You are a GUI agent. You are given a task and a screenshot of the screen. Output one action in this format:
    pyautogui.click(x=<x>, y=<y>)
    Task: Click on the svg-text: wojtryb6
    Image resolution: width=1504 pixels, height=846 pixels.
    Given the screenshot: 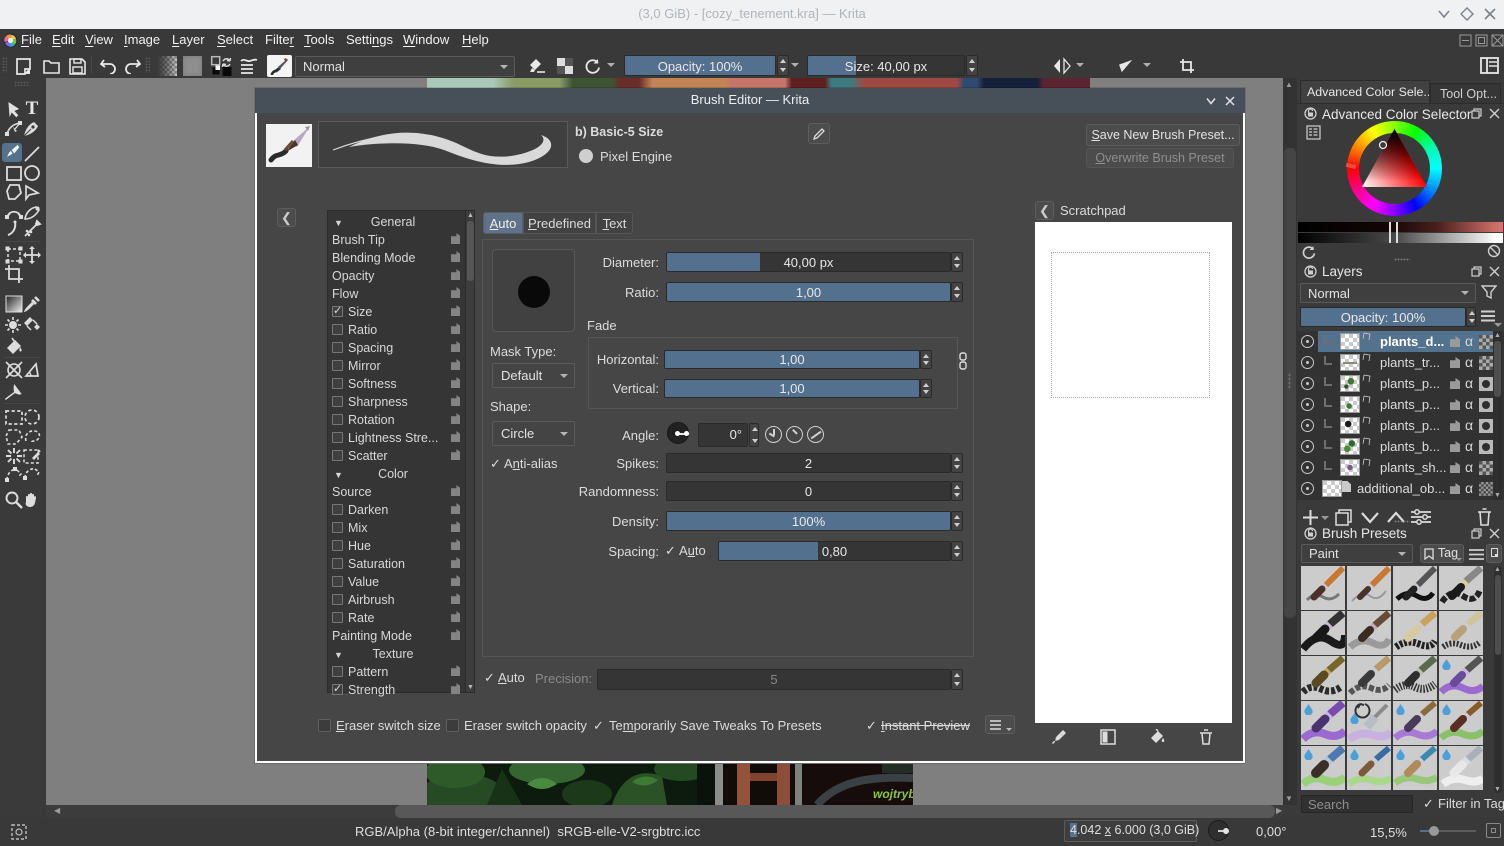 What is the action you would take?
    pyautogui.click(x=893, y=794)
    